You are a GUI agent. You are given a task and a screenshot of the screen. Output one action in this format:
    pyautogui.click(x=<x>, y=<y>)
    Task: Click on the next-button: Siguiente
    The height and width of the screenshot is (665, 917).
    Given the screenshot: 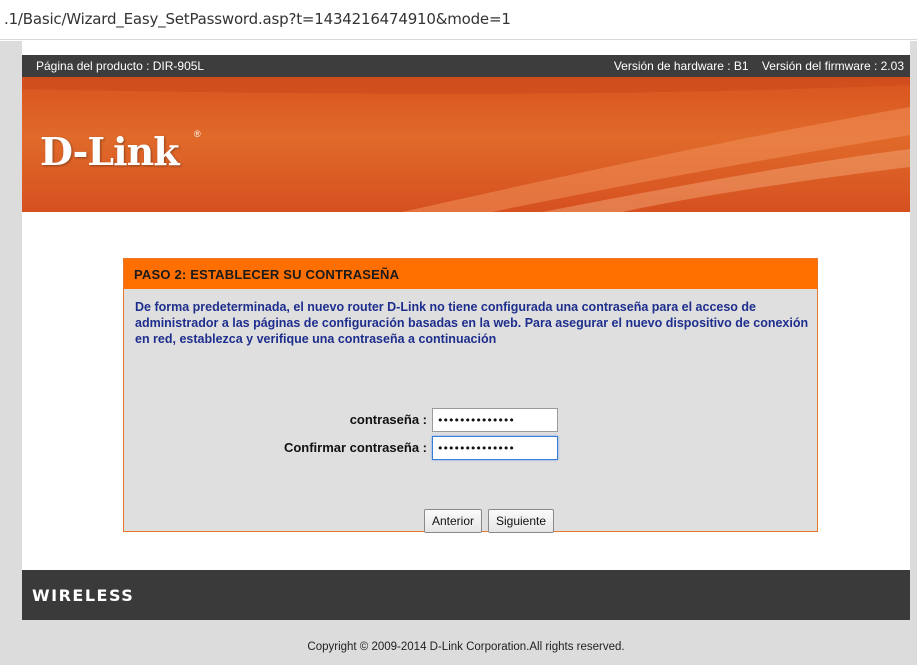 What is the action you would take?
    pyautogui.click(x=521, y=521)
    